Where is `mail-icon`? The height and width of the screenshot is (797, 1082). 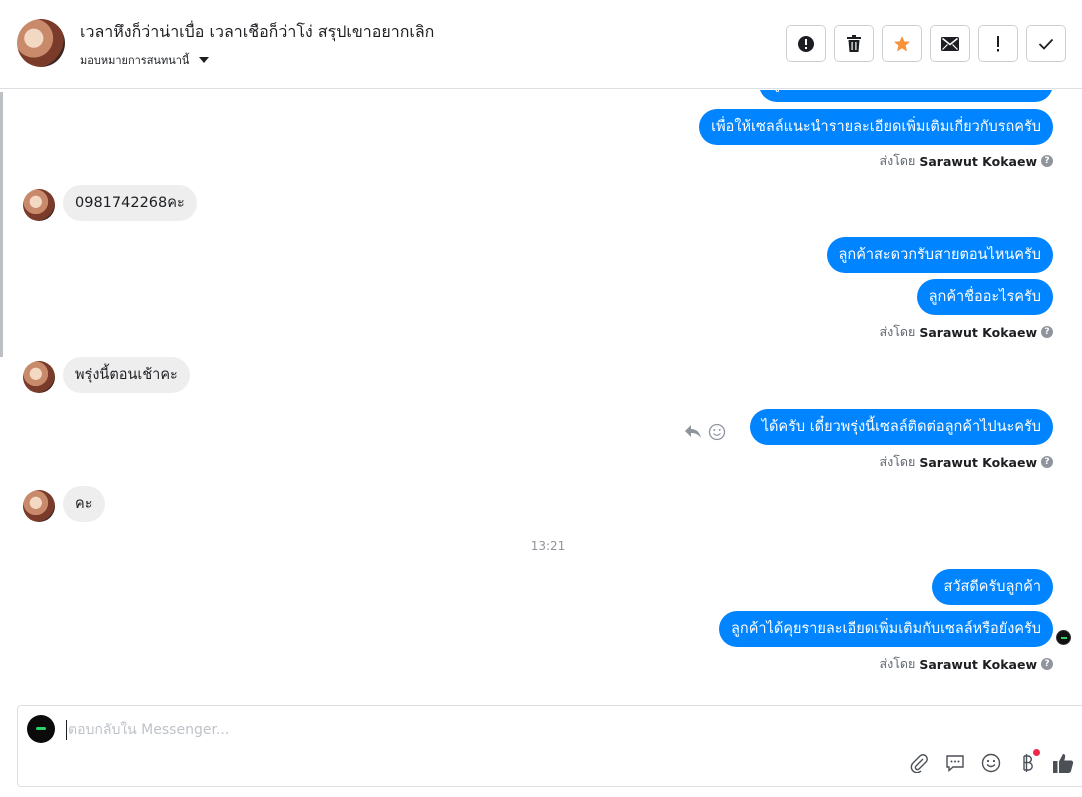
mail-icon is located at coordinates (950, 43).